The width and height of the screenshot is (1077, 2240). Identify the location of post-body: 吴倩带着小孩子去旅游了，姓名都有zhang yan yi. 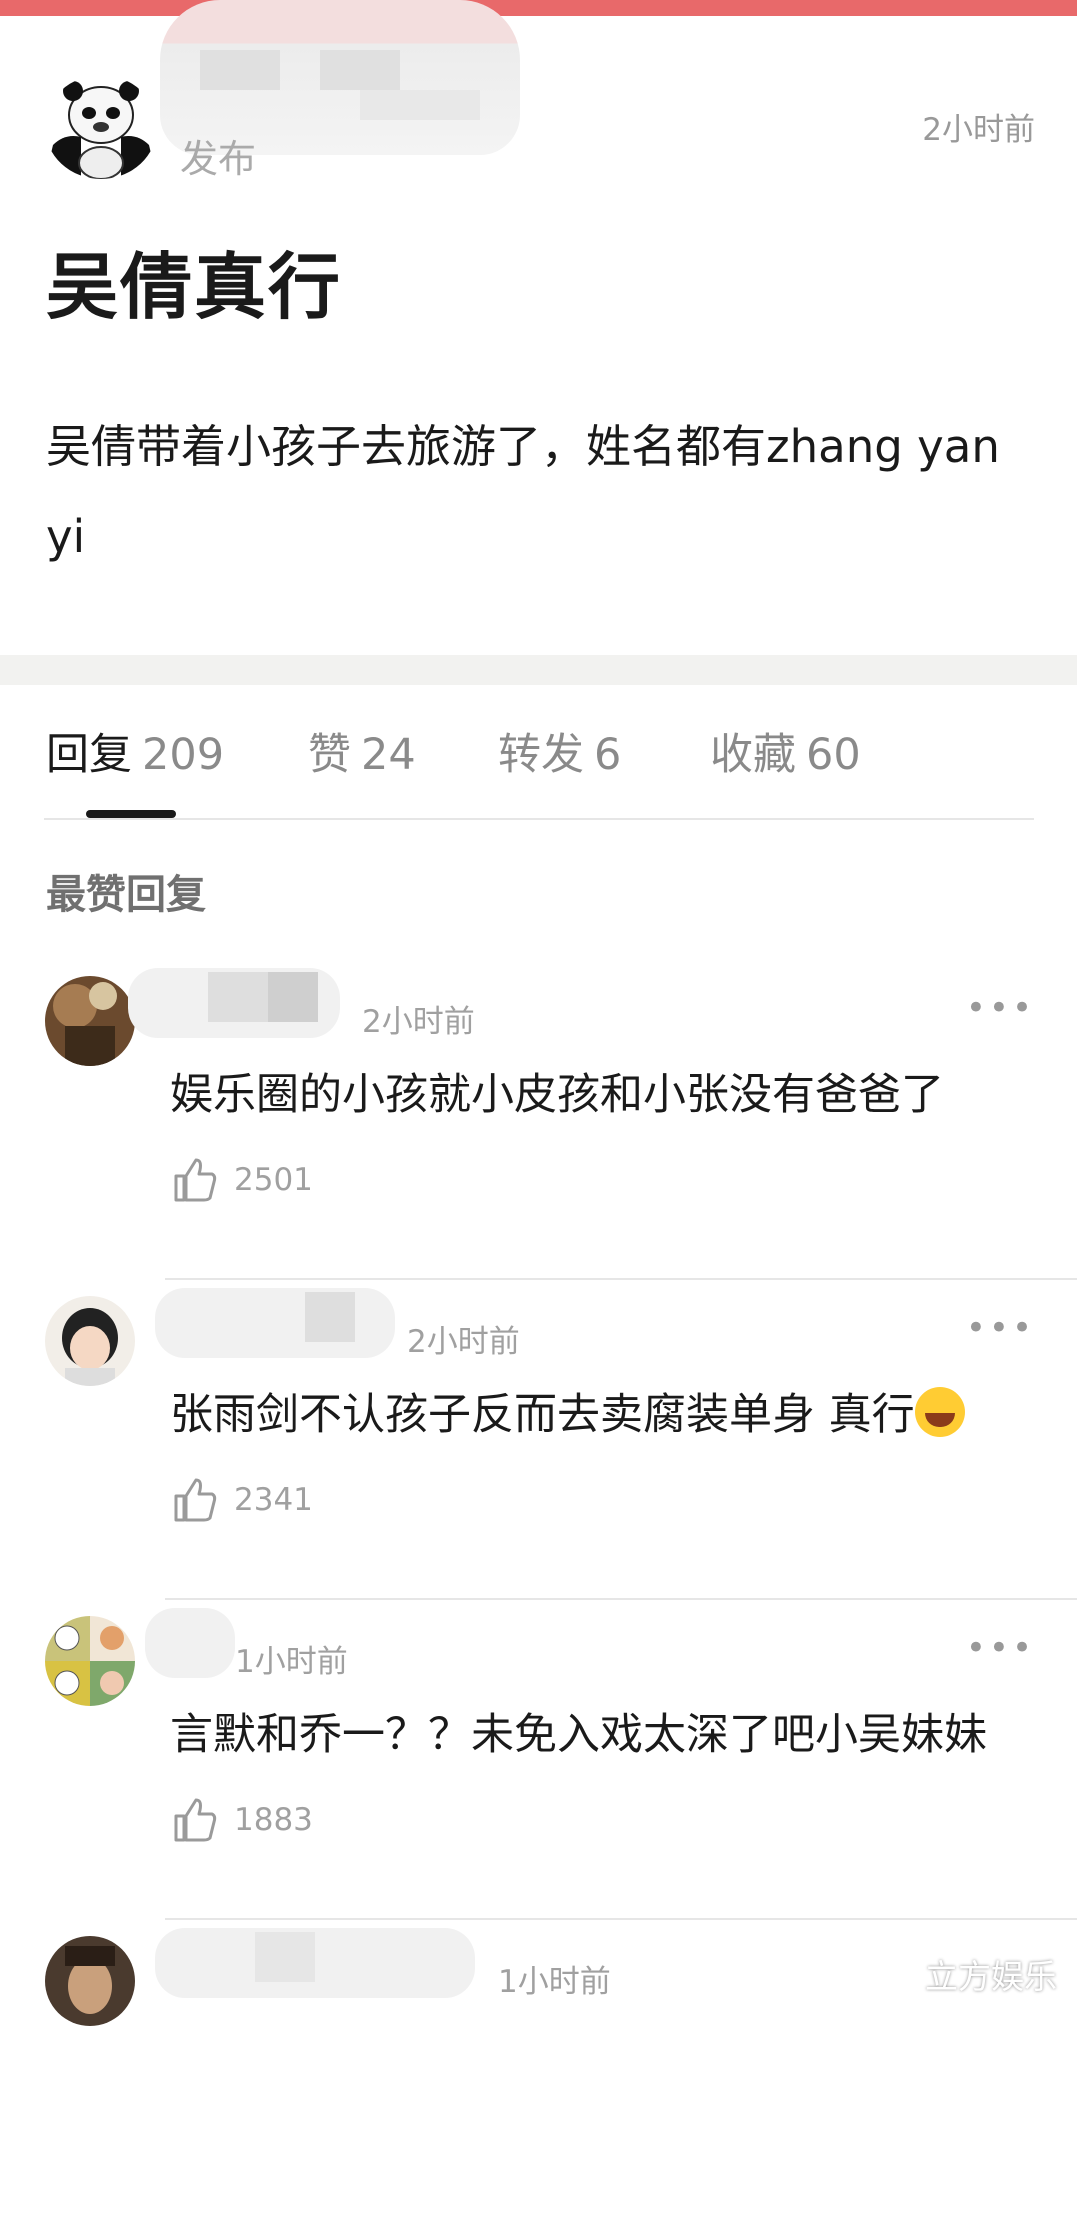
(523, 491).